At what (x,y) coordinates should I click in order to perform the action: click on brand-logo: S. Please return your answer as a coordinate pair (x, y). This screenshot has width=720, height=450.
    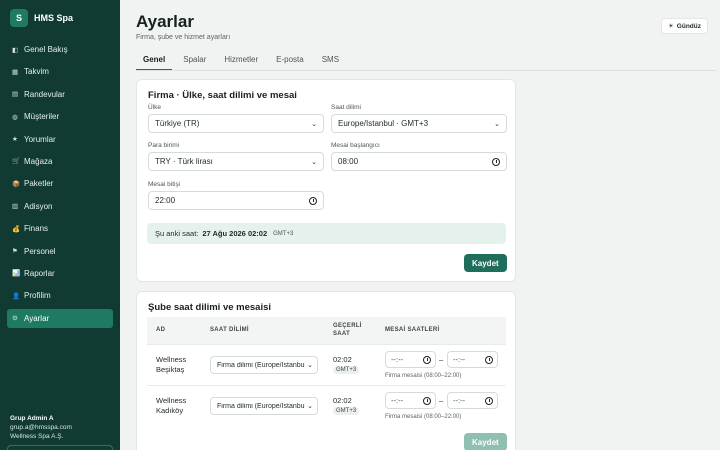
    Looking at the image, I should click on (19, 18).